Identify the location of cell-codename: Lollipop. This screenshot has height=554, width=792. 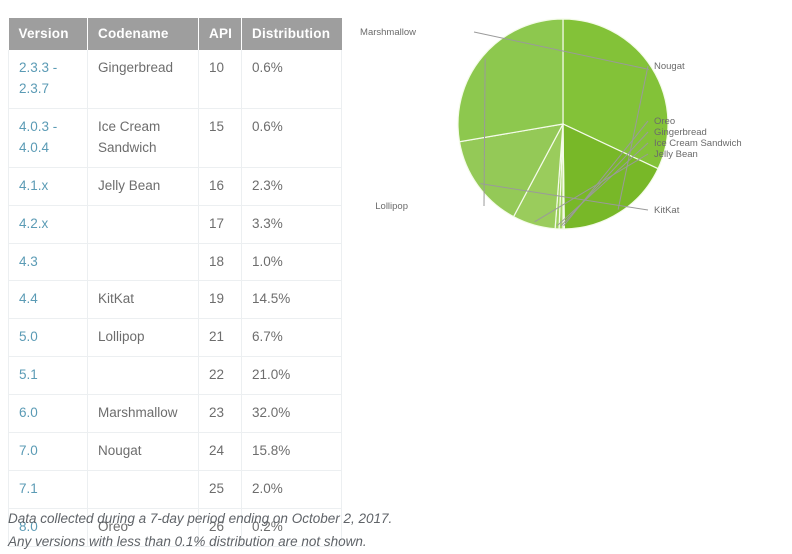
(143, 338).